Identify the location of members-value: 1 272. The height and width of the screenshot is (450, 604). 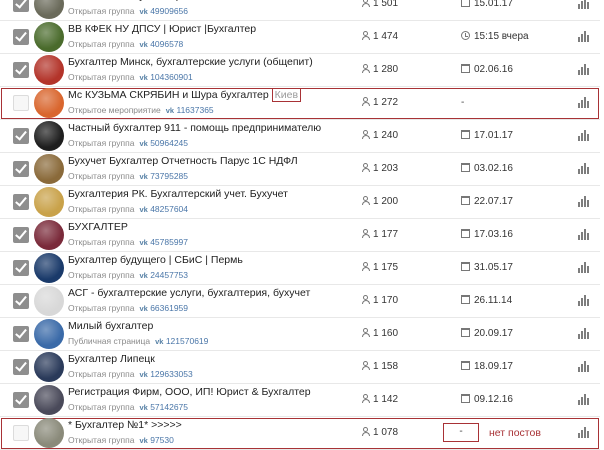
(386, 102).